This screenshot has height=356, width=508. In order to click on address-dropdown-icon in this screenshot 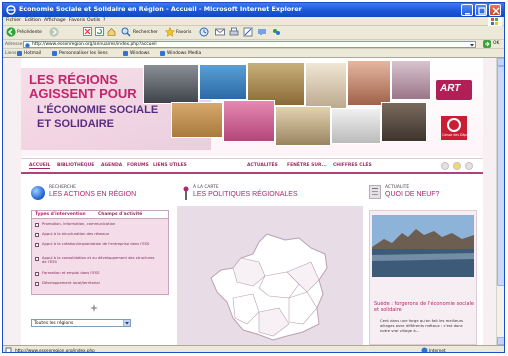, I will do `click(472, 45)`.